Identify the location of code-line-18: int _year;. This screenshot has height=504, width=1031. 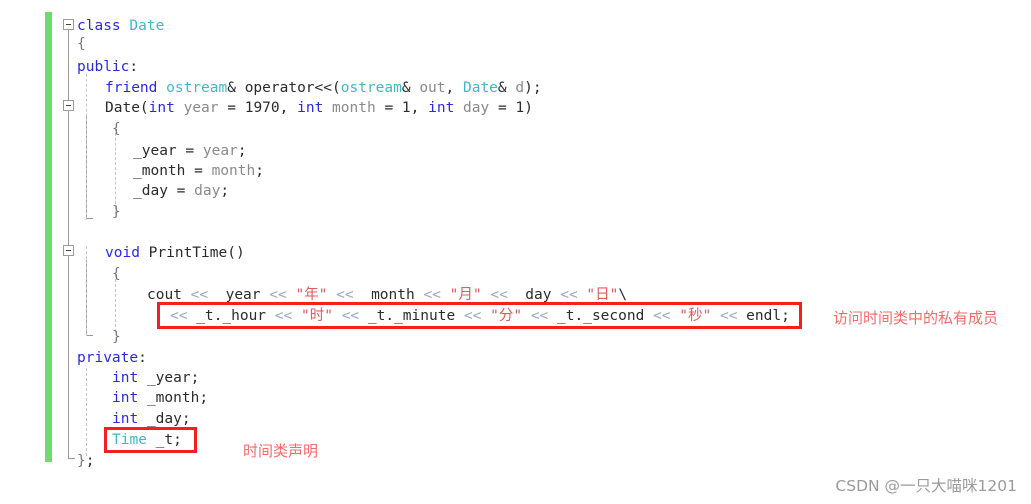
(155, 378).